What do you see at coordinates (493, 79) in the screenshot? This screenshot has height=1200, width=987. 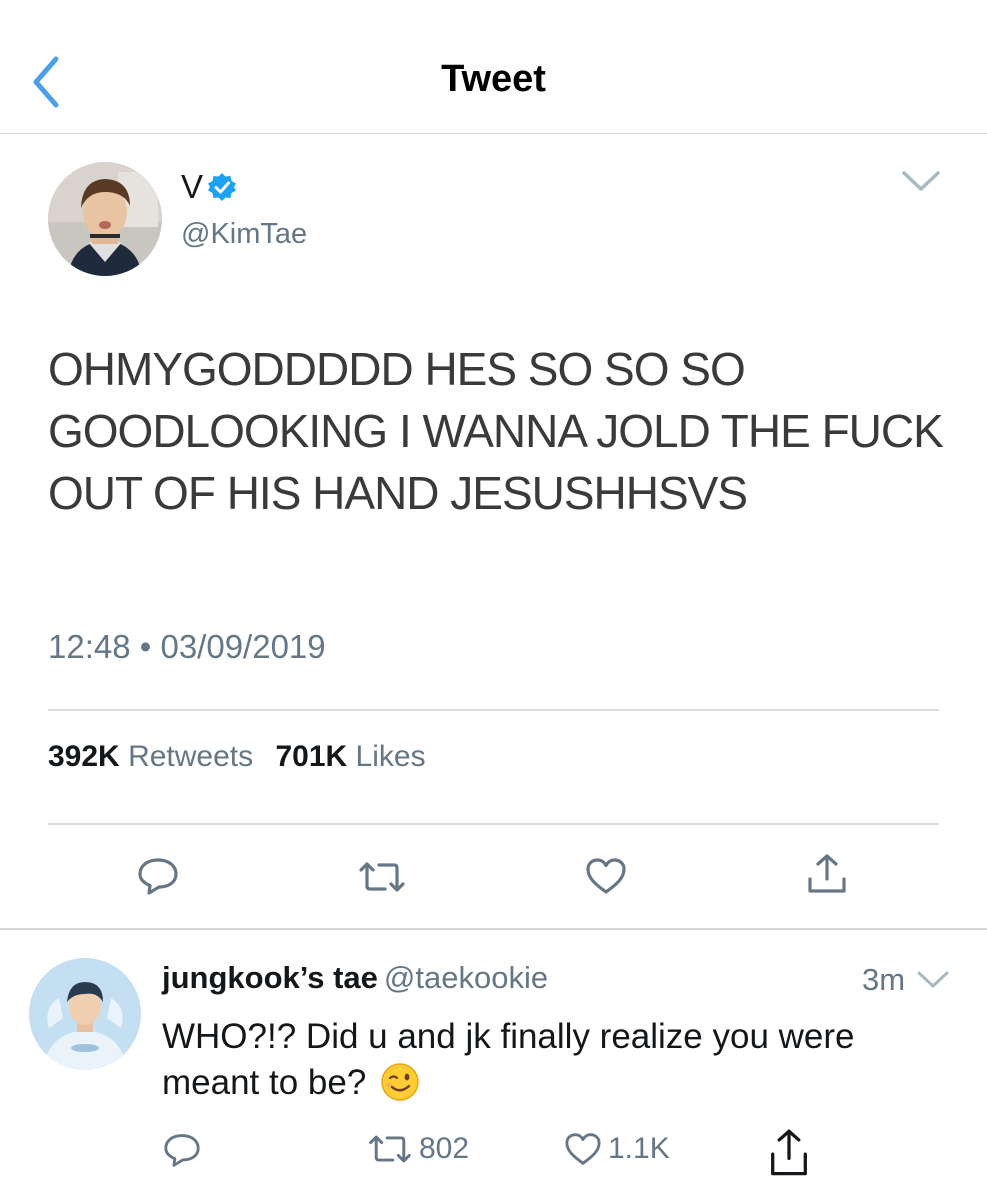 I see `page-title: Tweet` at bounding box center [493, 79].